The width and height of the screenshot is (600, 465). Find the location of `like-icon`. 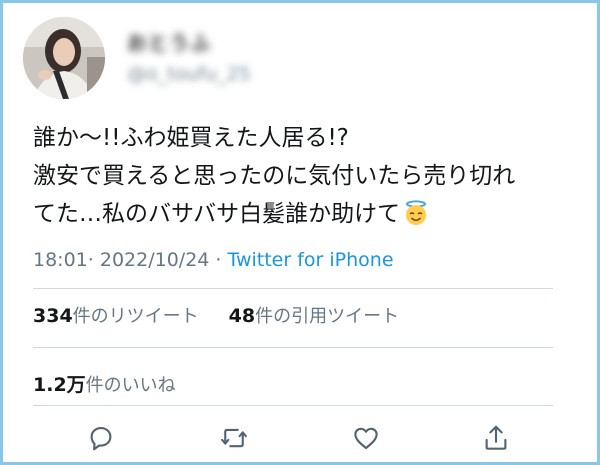

like-icon is located at coordinates (366, 438).